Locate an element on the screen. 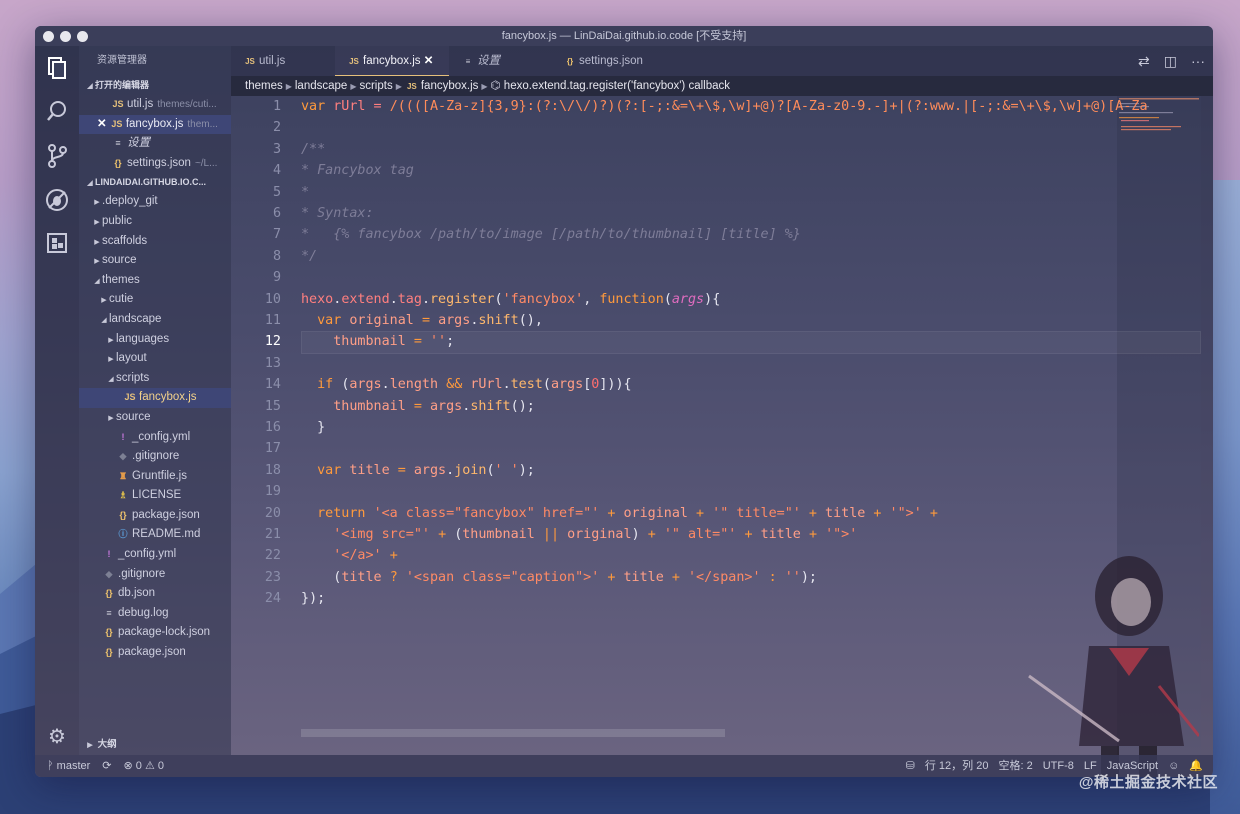 This screenshot has height=814, width=1240. code-line: 8 */ is located at coordinates (722, 256).